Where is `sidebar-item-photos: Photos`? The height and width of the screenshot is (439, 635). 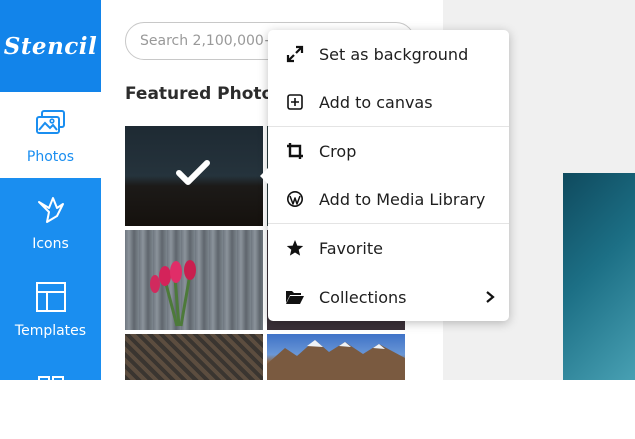 sidebar-item-photos: Photos is located at coordinates (50, 135).